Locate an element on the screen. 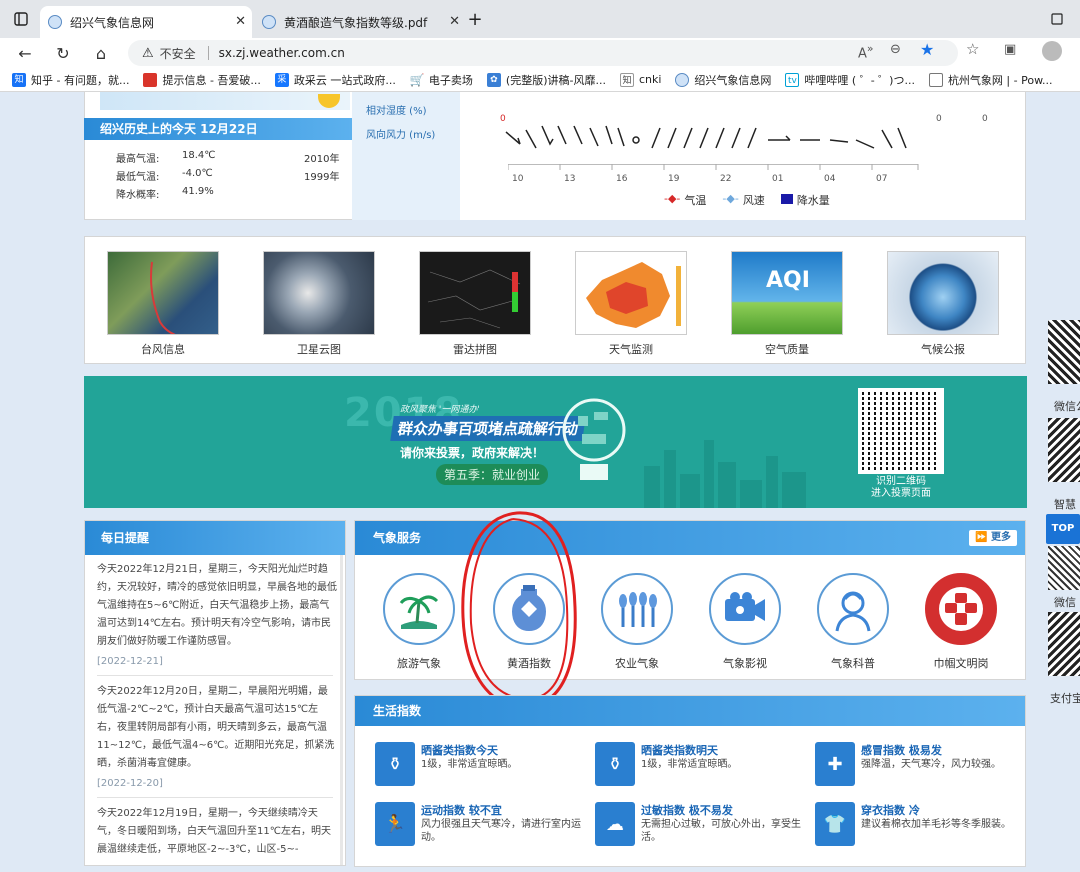  hour-tick: 07 is located at coordinates (882, 179).